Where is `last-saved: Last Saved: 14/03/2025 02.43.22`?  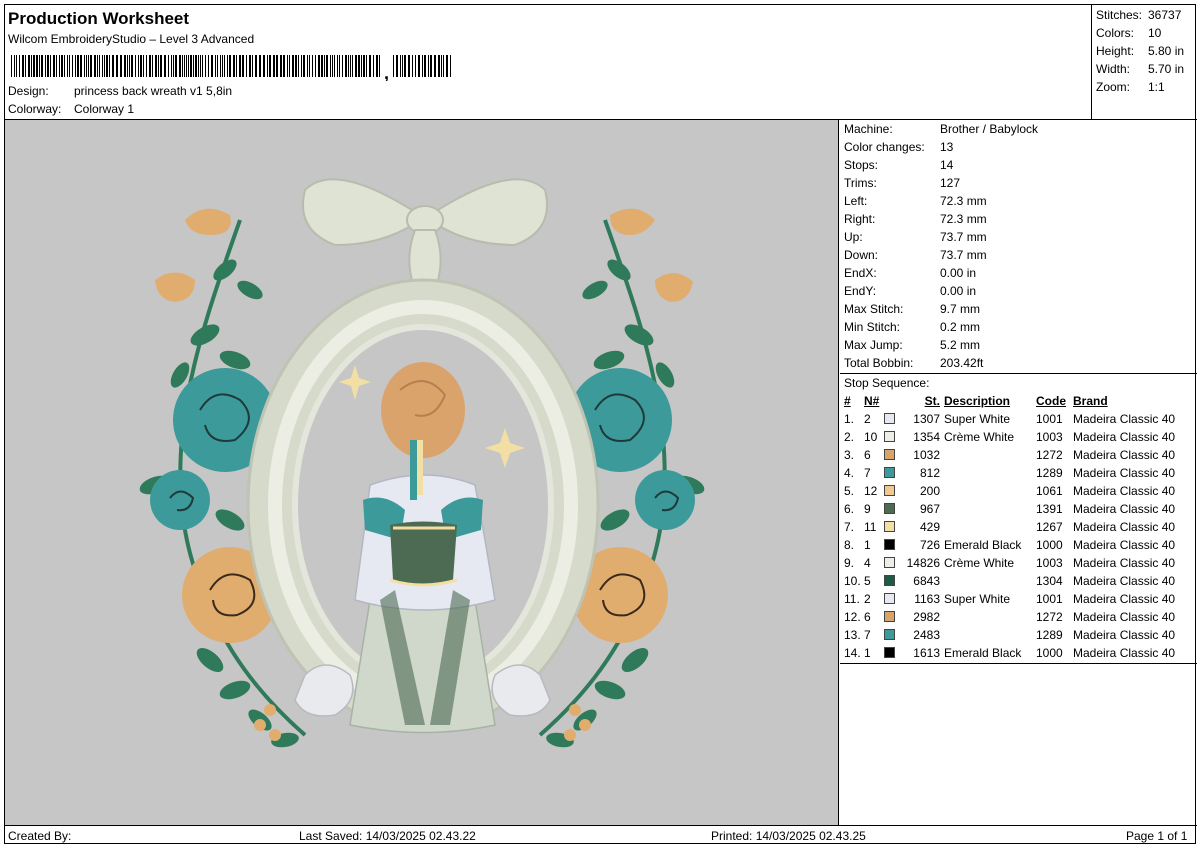
last-saved: Last Saved: 14/03/2025 02.43.22 is located at coordinates (387, 836).